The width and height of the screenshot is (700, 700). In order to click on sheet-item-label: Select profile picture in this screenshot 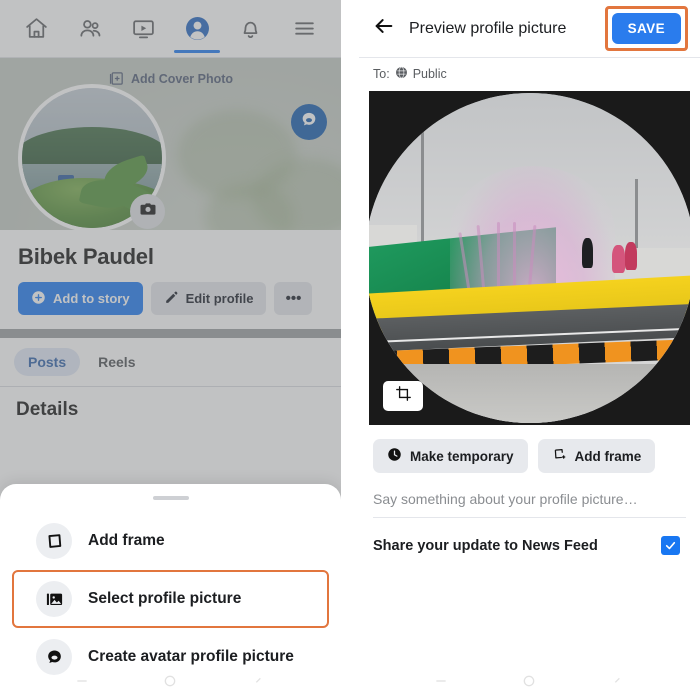, I will do `click(165, 598)`.